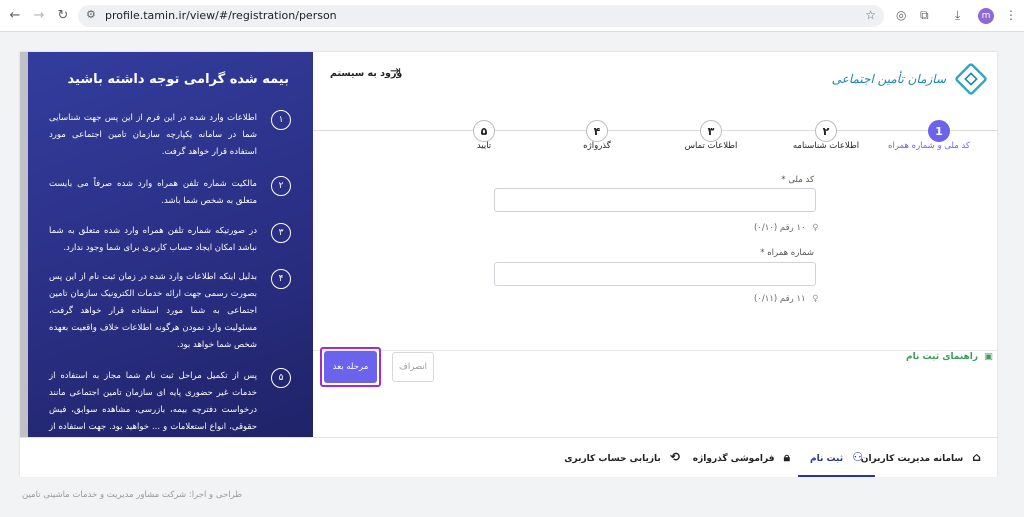 The width and height of the screenshot is (1024, 517). What do you see at coordinates (24, 244) in the screenshot?
I see `scrollbar` at bounding box center [24, 244].